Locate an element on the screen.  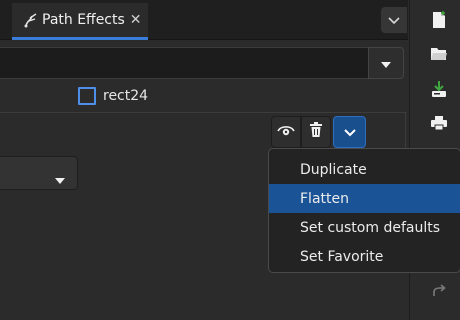
delete-effect-button is located at coordinates (316, 132).